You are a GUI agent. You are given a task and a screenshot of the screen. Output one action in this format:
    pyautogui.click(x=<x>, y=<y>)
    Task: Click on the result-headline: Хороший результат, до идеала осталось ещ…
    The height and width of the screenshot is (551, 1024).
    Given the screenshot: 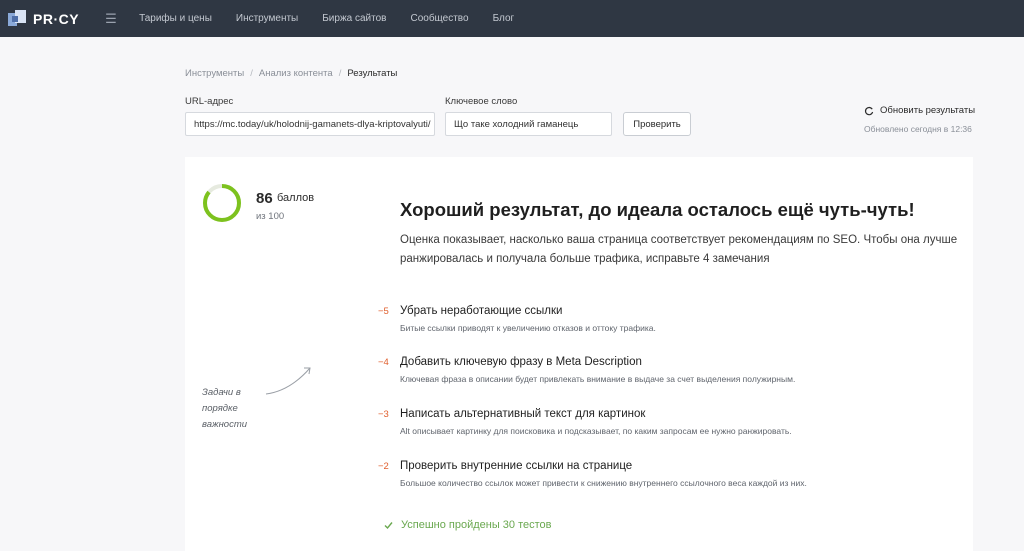 What is the action you would take?
    pyautogui.click(x=657, y=209)
    